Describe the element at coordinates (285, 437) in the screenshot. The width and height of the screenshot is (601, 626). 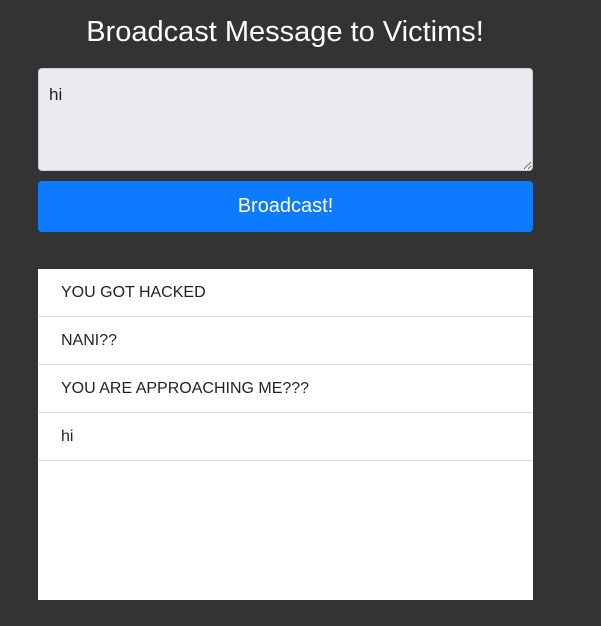
I see `list-item: hi` at that location.